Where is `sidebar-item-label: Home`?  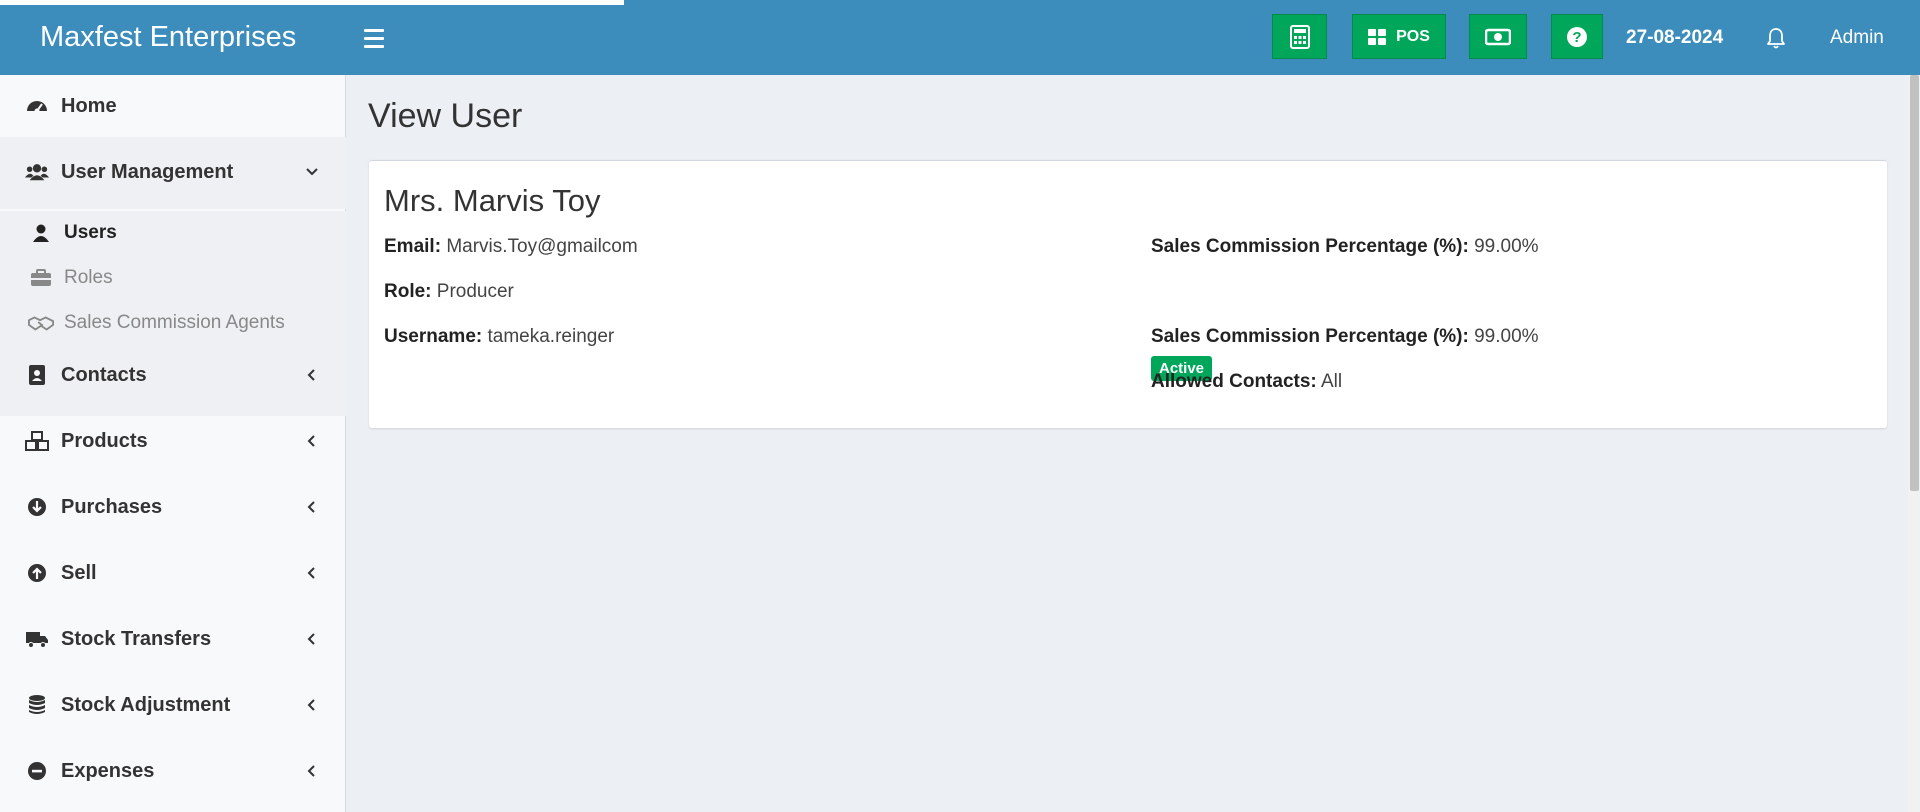 sidebar-item-label: Home is located at coordinates (89, 105).